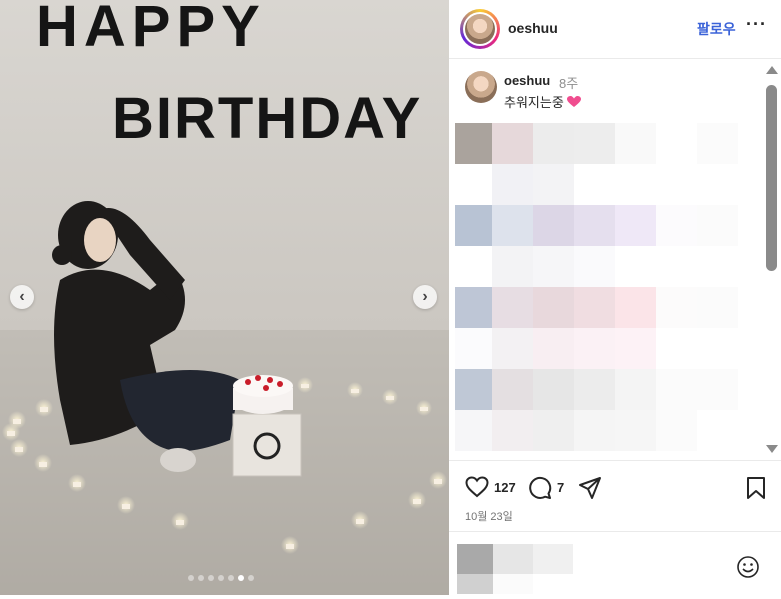  Describe the element at coordinates (772, 449) in the screenshot. I see `scroll-down-arrow-icon` at that location.